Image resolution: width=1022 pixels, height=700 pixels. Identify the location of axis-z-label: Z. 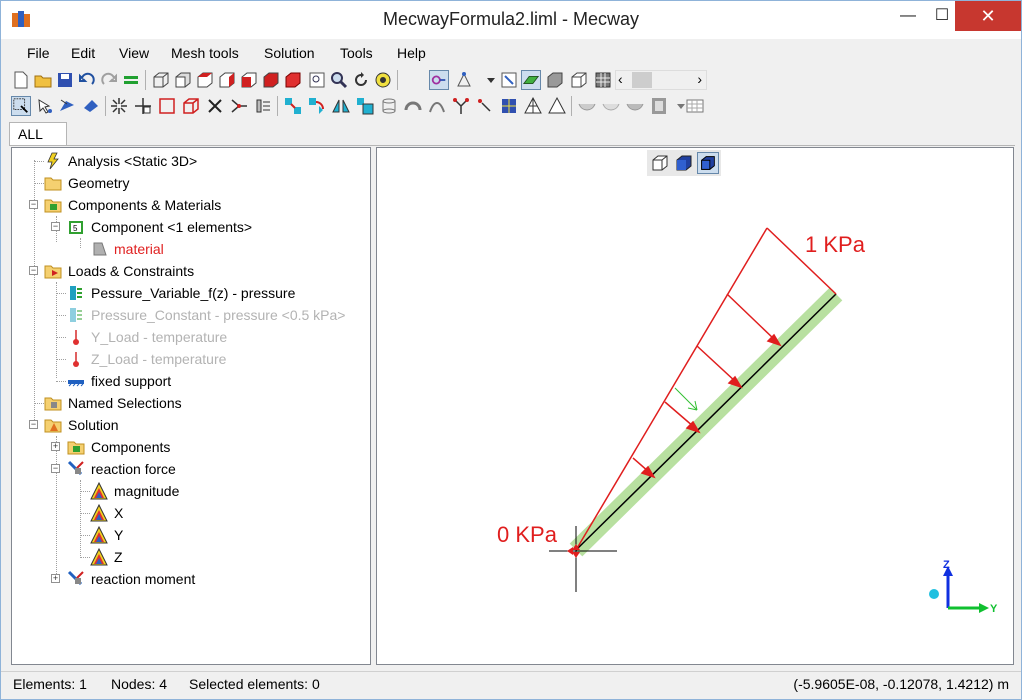
(946, 565).